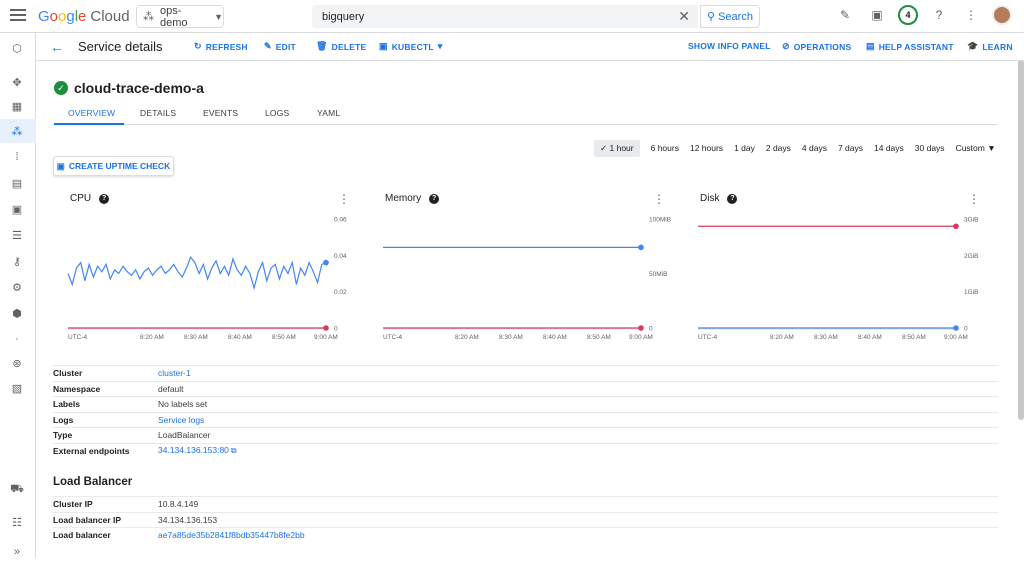 Image resolution: width=1024 pixels, height=561 pixels. I want to click on create-uptime-check-button: ▣ CREATE UPTIME CHECK, so click(113, 166).